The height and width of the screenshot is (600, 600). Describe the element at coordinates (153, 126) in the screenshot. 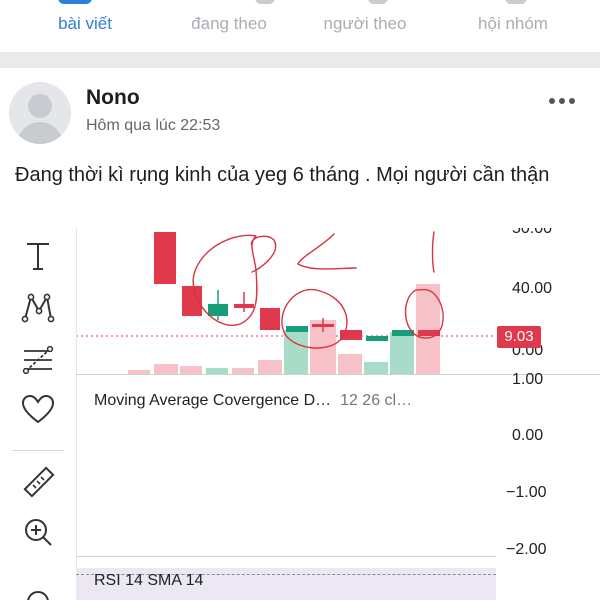

I see `post-time: Hôm qua lúc 22:53` at that location.